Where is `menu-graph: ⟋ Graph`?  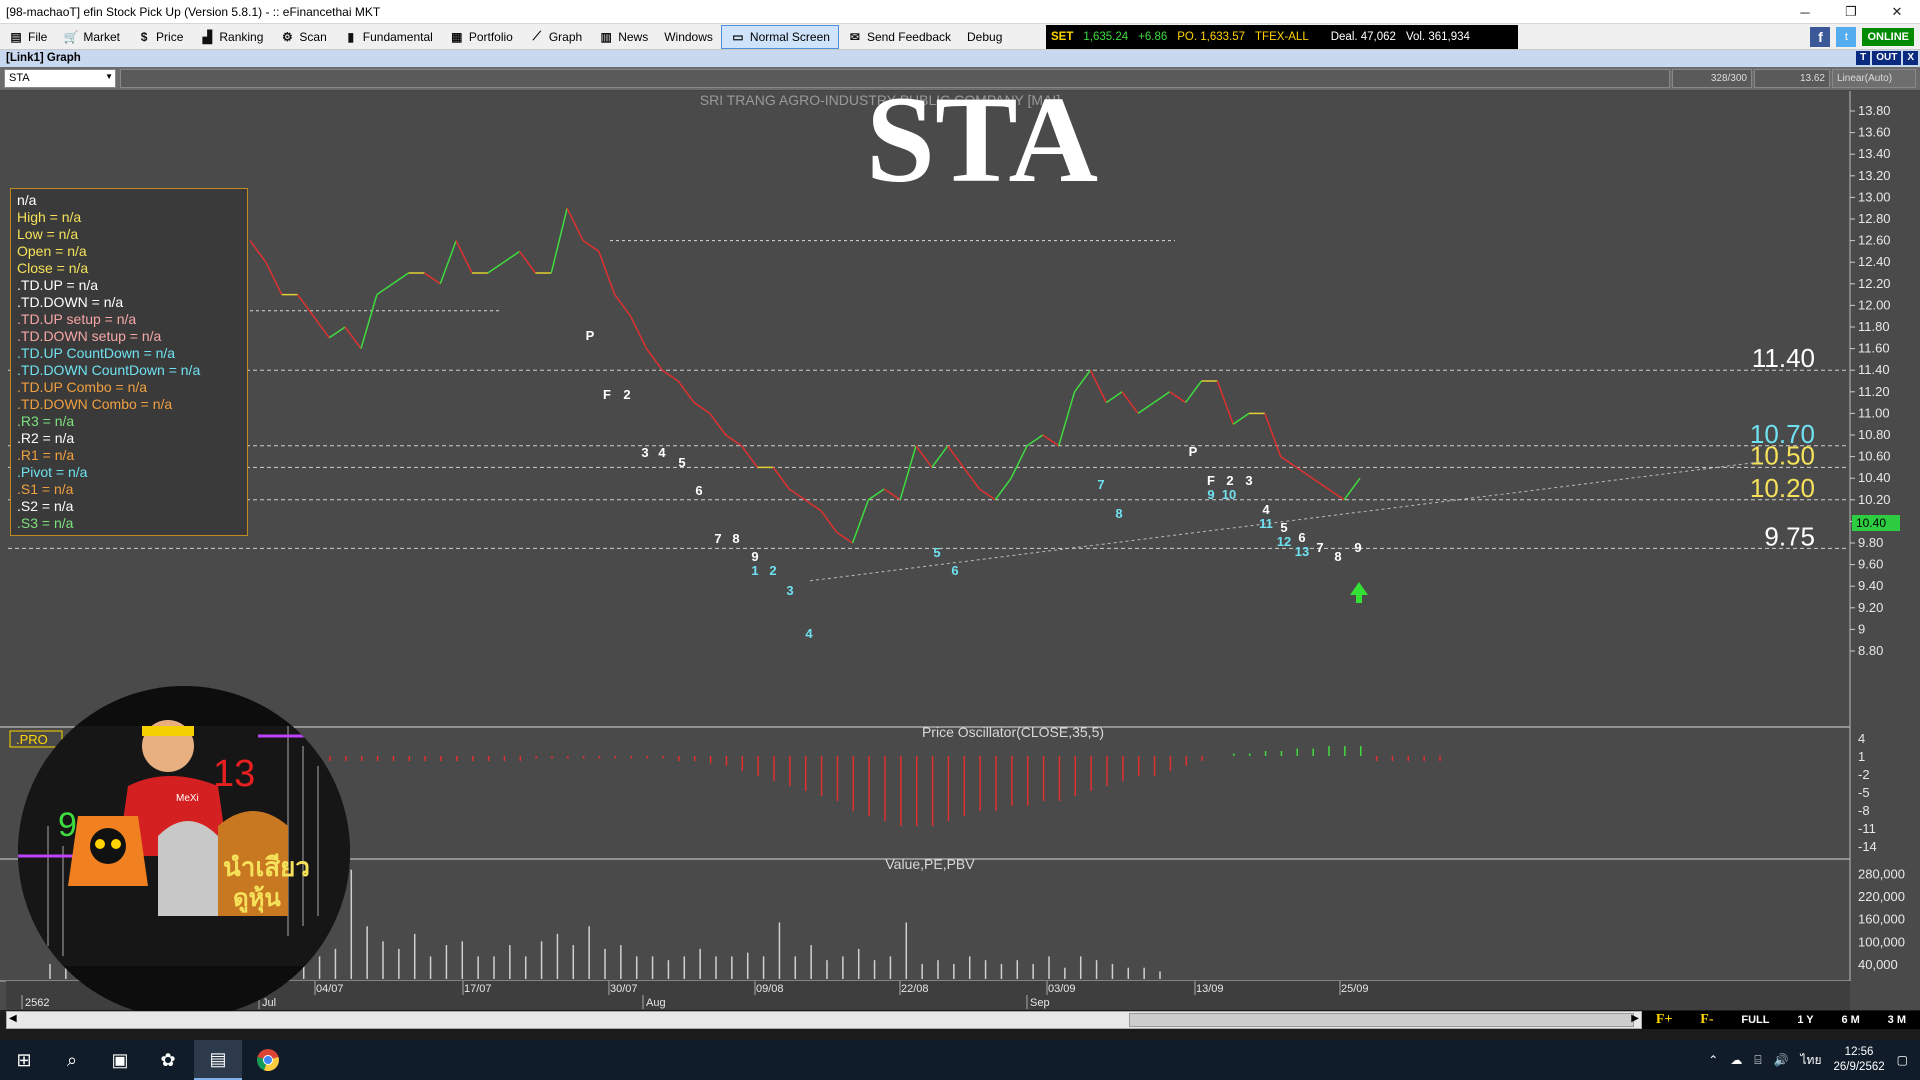 menu-graph: ⟋ Graph is located at coordinates (555, 37).